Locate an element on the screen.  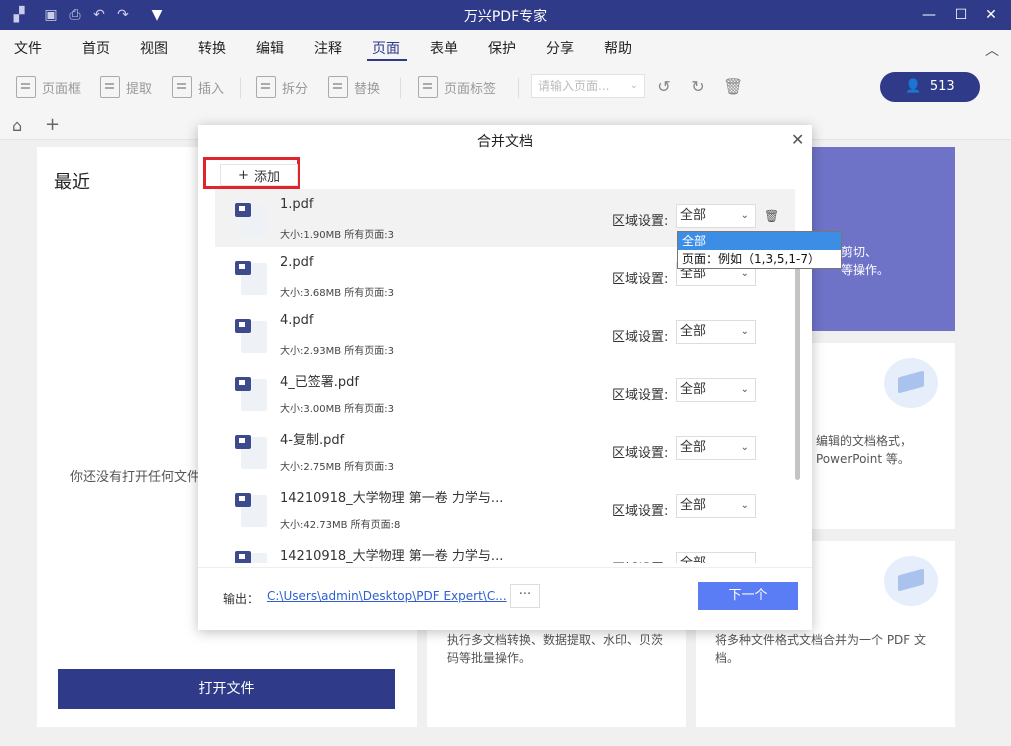
next-button: 下一个 is located at coordinates (748, 596).